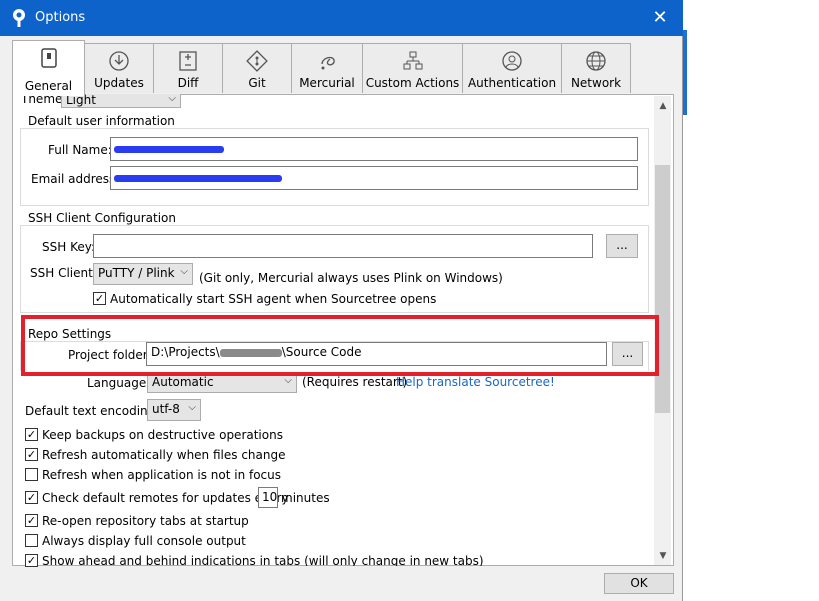 This screenshot has width=819, height=601. I want to click on email-label: Email address:, so click(75, 179).